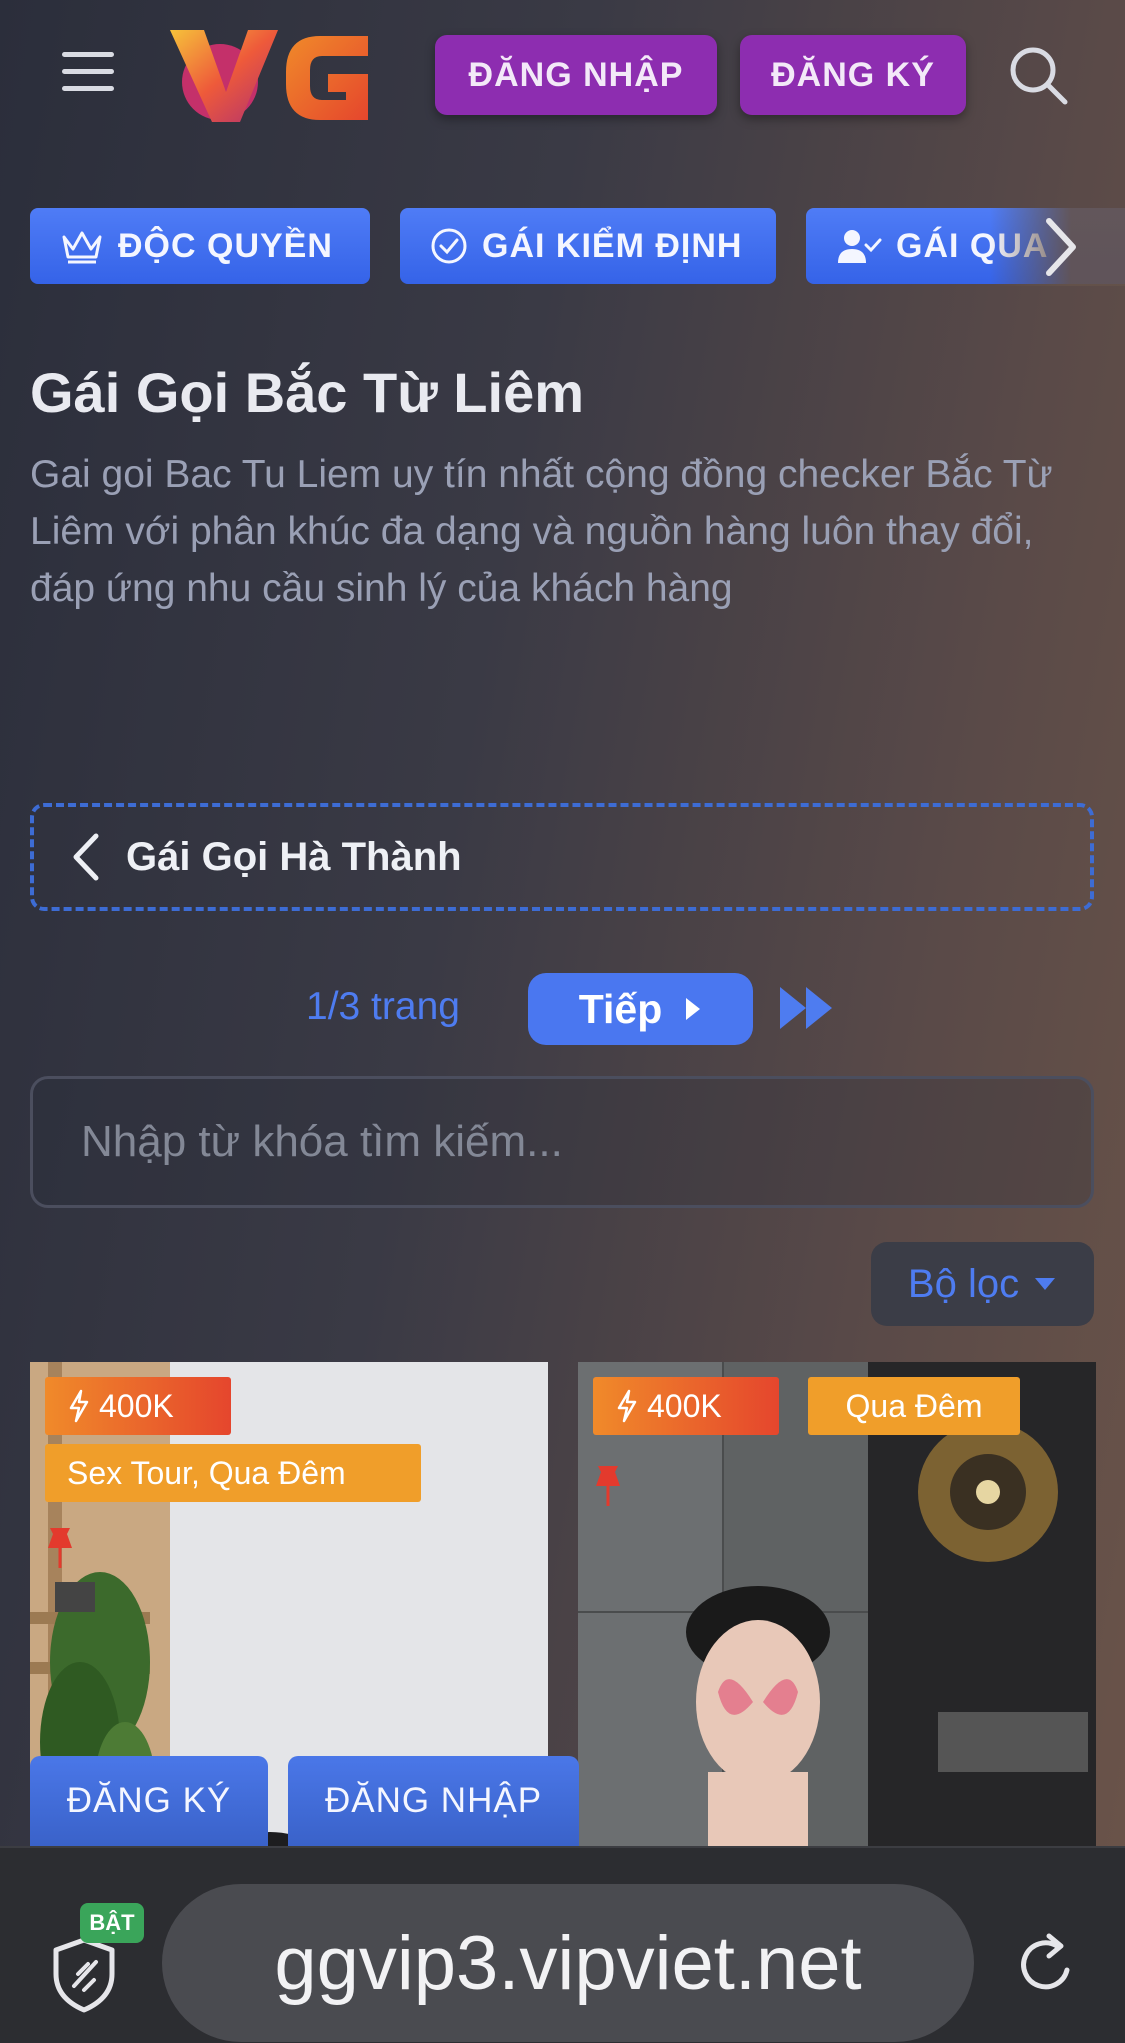  I want to click on service-tags: Qua Đêm, so click(914, 1406).